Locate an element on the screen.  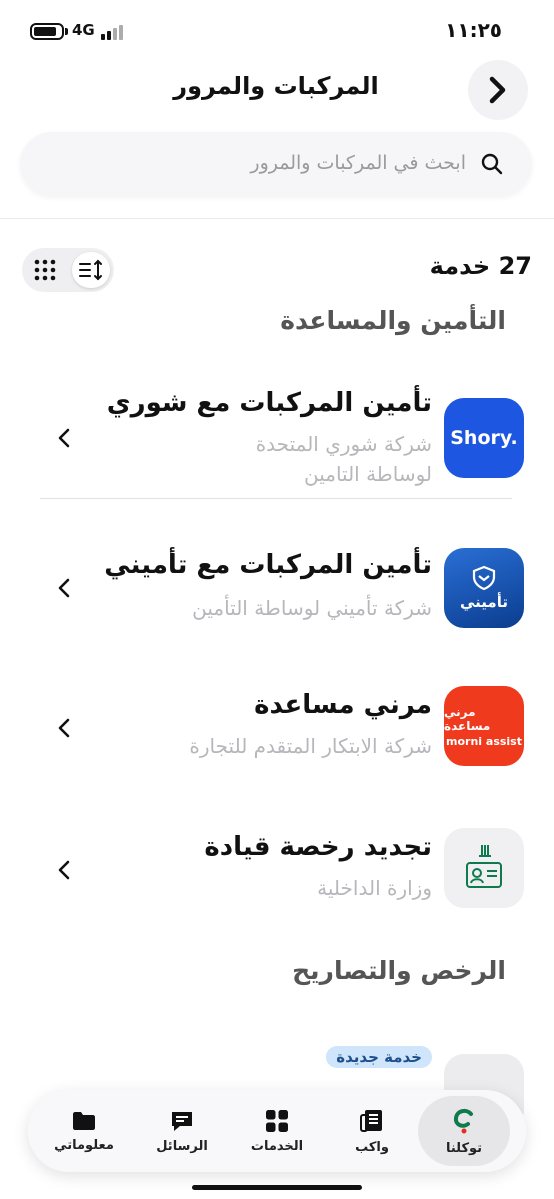
signal-icon is located at coordinates (115, 32).